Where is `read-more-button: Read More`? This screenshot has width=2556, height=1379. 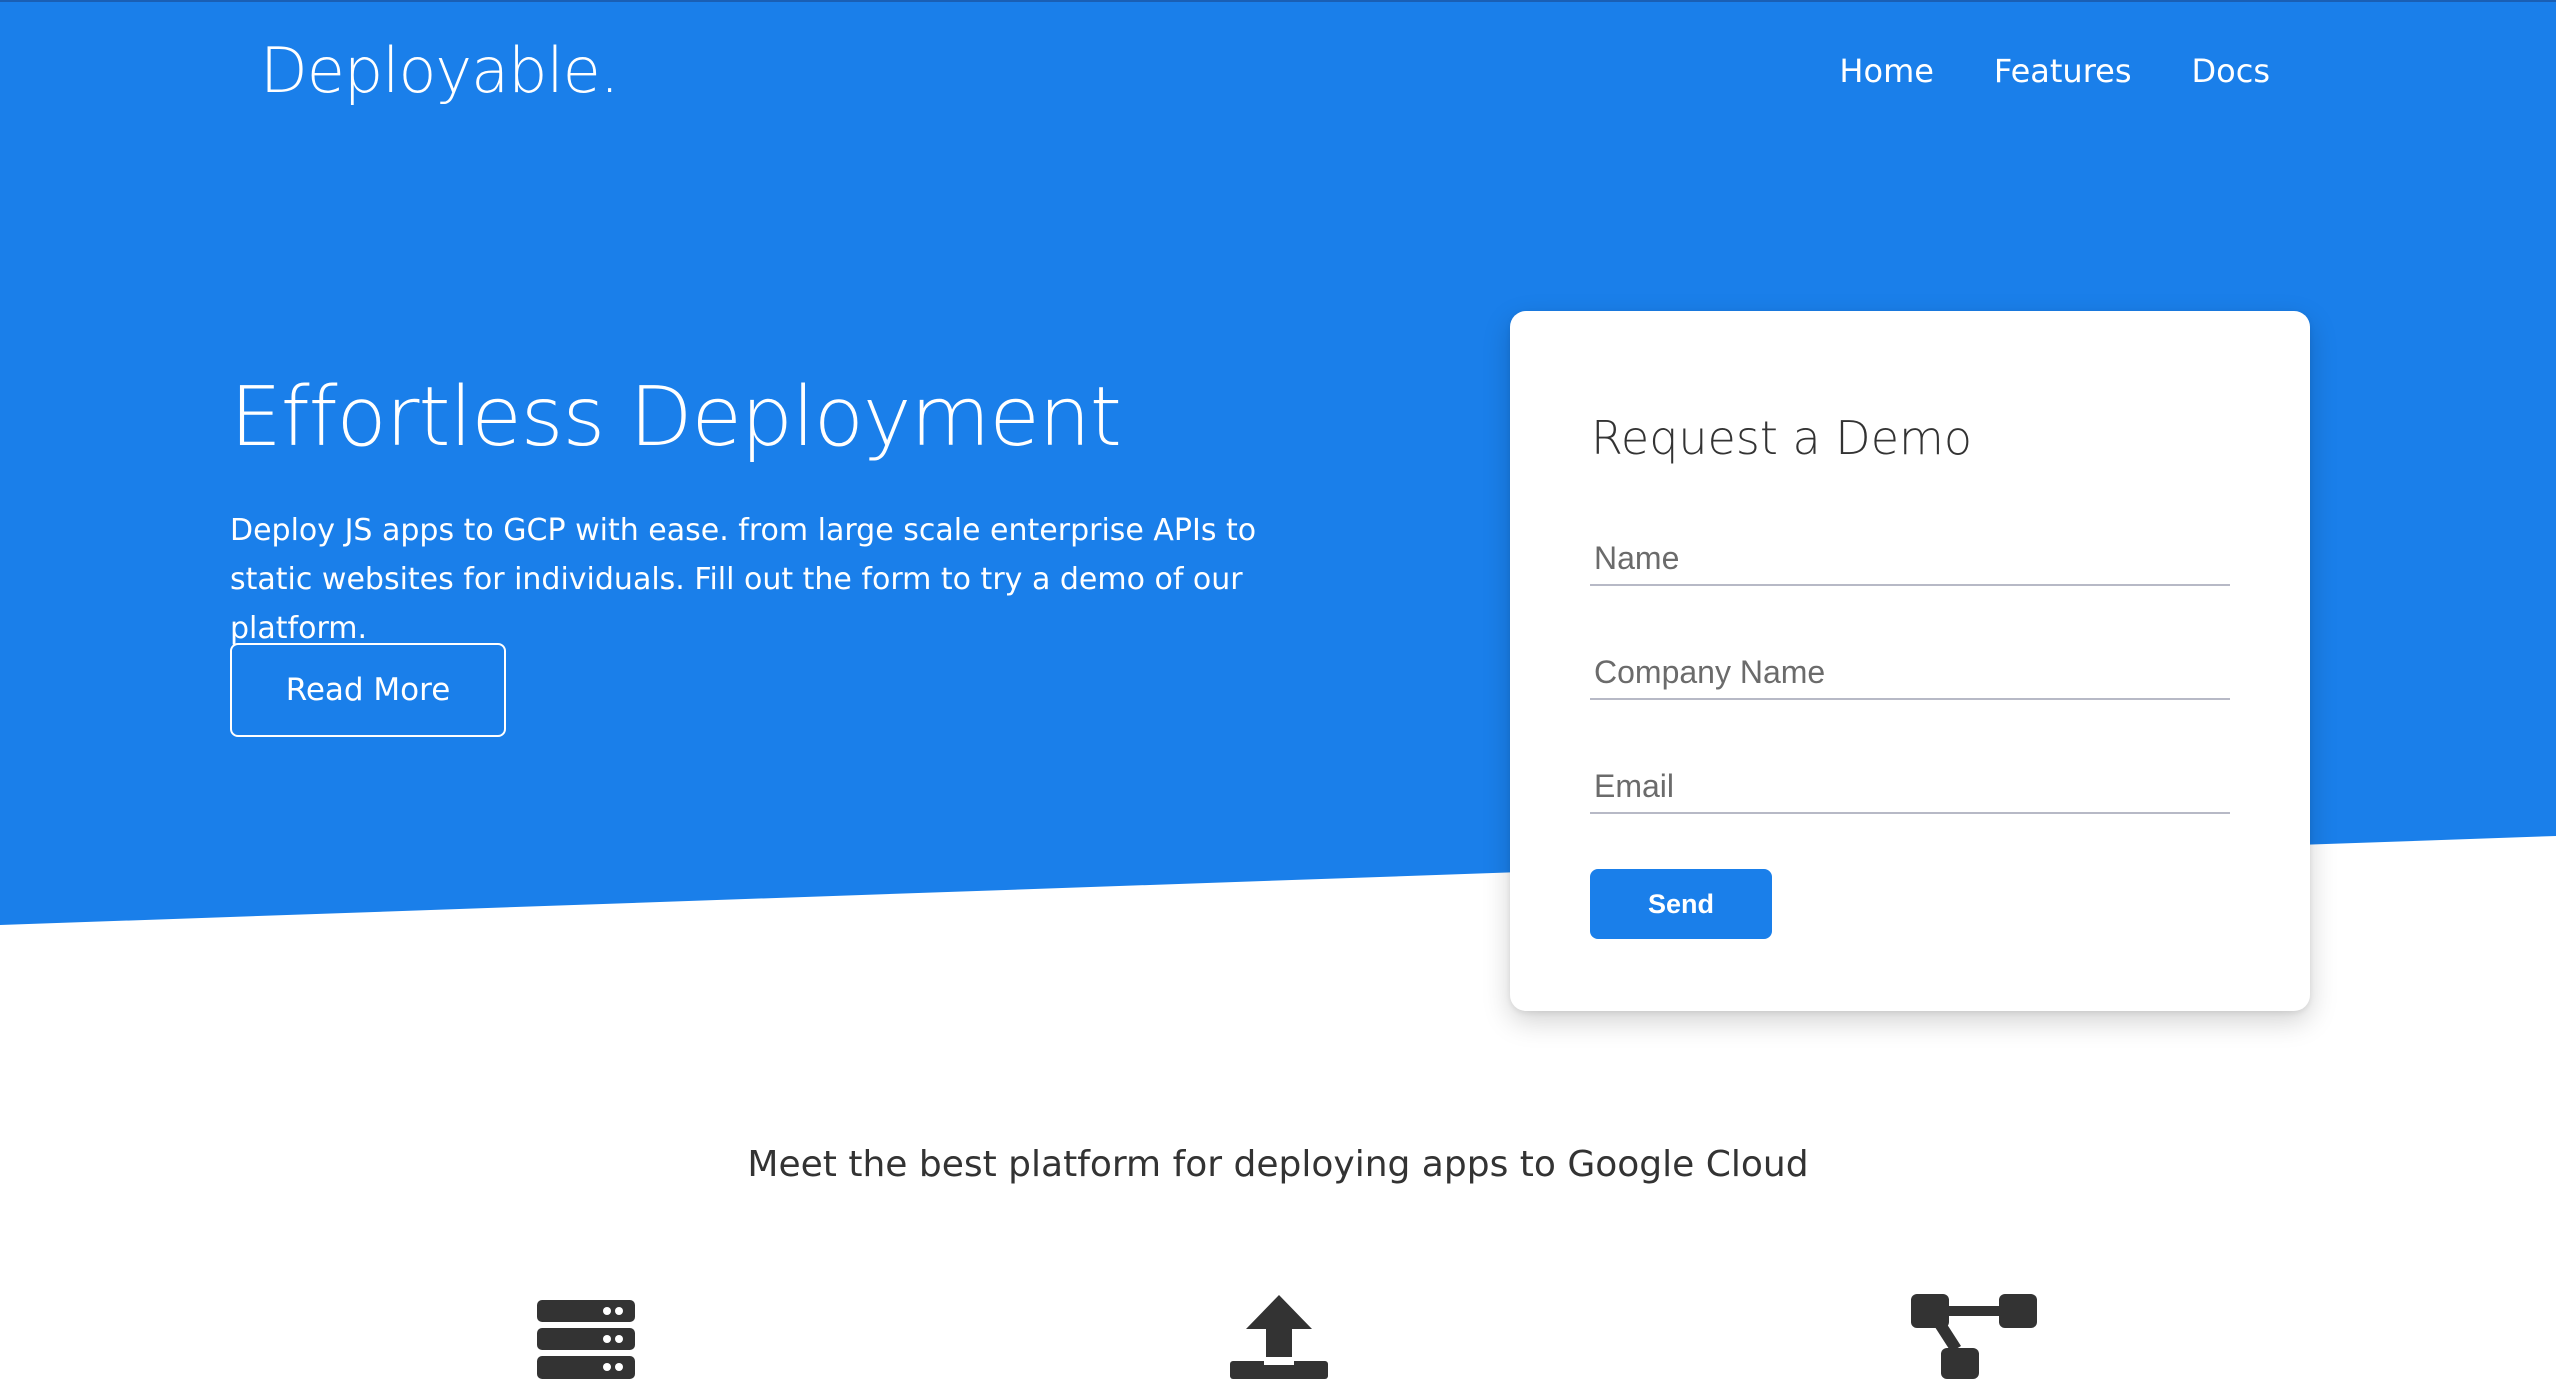 read-more-button: Read More is located at coordinates (368, 690).